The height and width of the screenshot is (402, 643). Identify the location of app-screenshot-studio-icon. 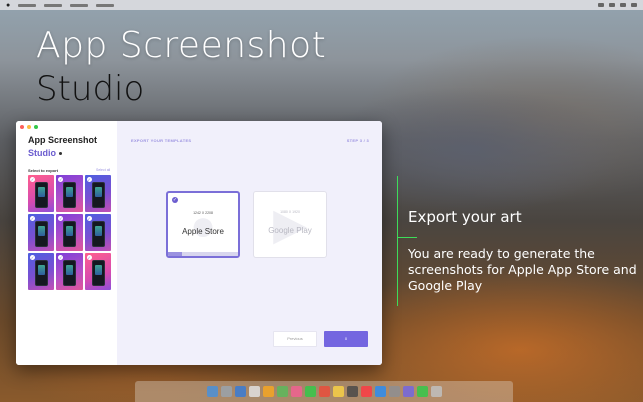
(408, 391).